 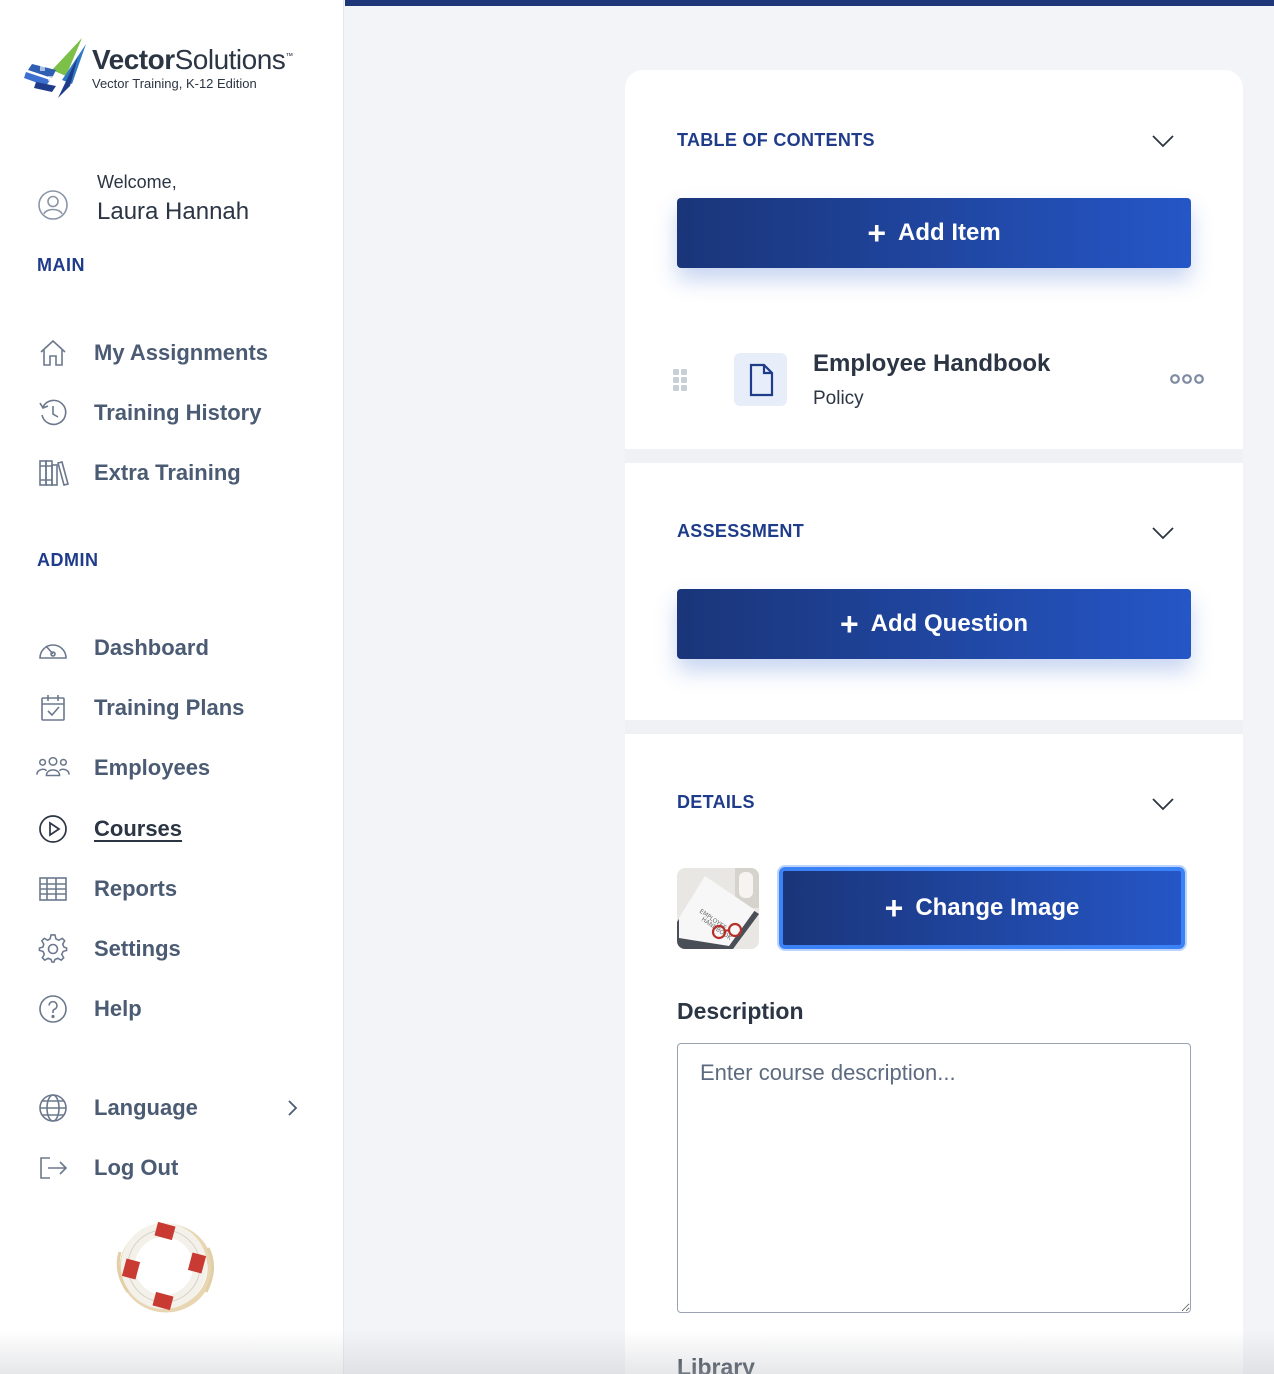 I want to click on nav-settings: Settings, so click(x=176, y=949).